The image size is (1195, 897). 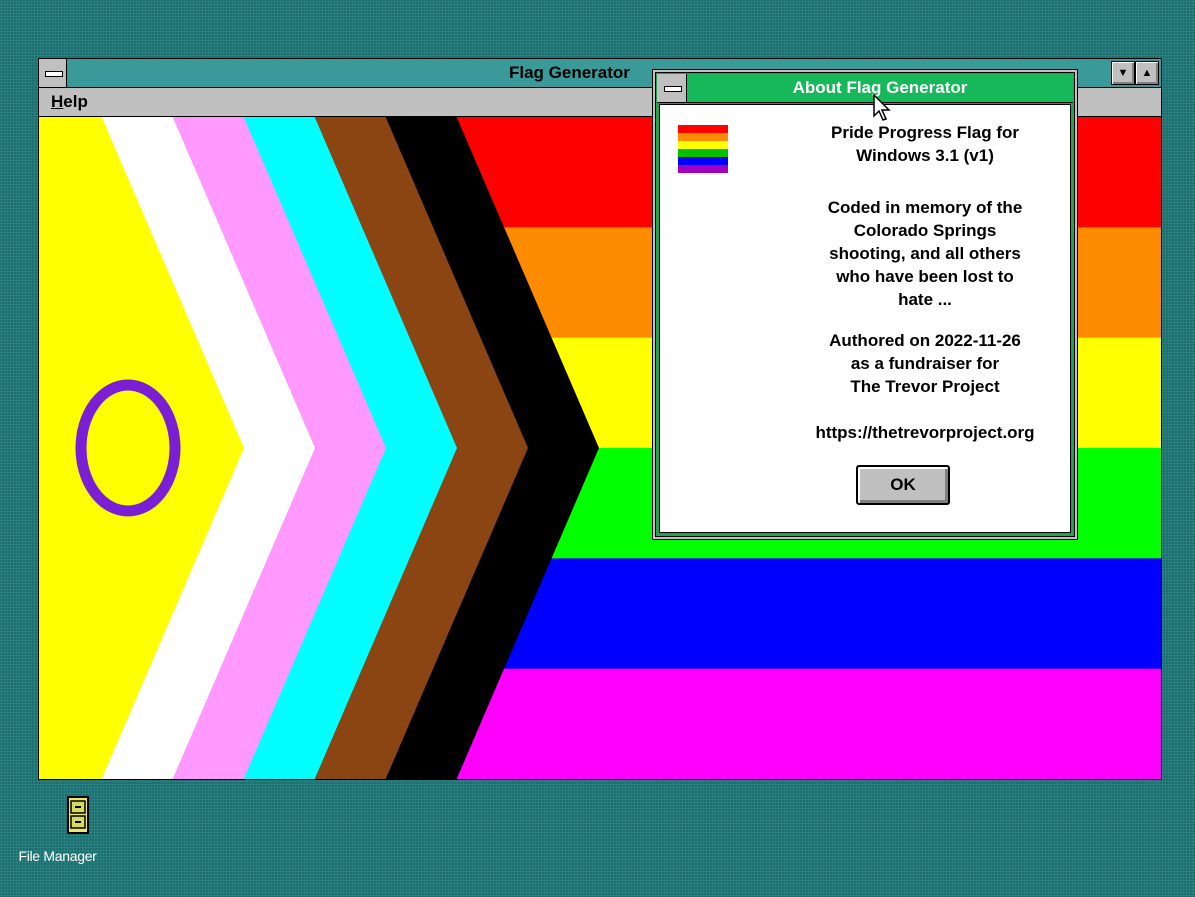 I want to click on dedication-line: Coded in memory of the, so click(x=925, y=207).